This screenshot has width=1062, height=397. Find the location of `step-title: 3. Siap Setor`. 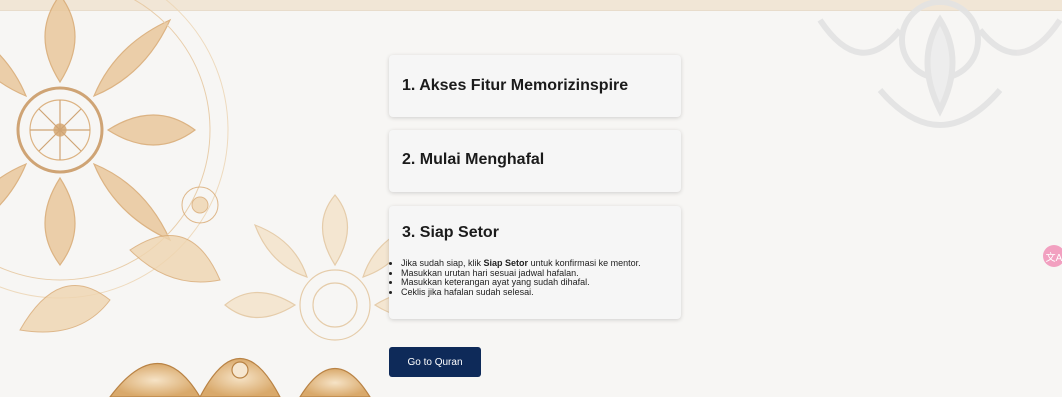

step-title: 3. Siap Setor is located at coordinates (450, 232).